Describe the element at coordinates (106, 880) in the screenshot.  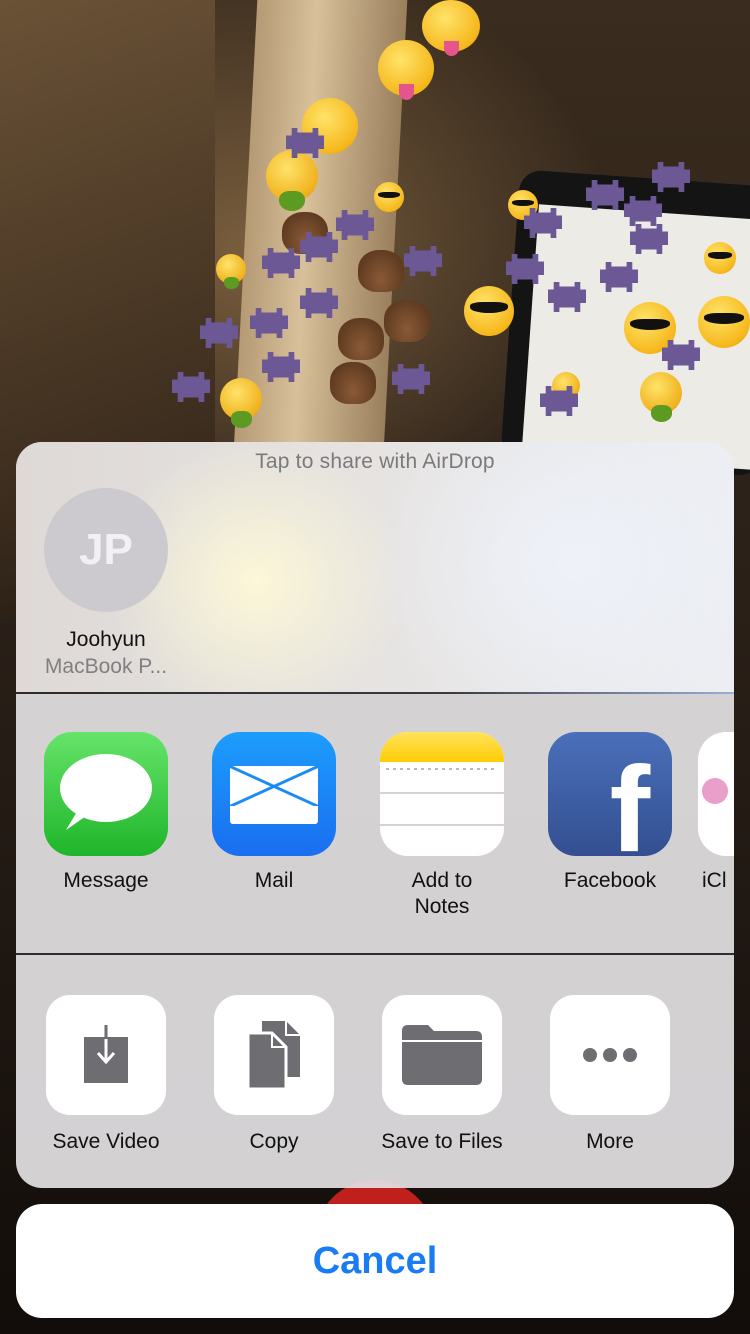
I see `app-label: Message` at that location.